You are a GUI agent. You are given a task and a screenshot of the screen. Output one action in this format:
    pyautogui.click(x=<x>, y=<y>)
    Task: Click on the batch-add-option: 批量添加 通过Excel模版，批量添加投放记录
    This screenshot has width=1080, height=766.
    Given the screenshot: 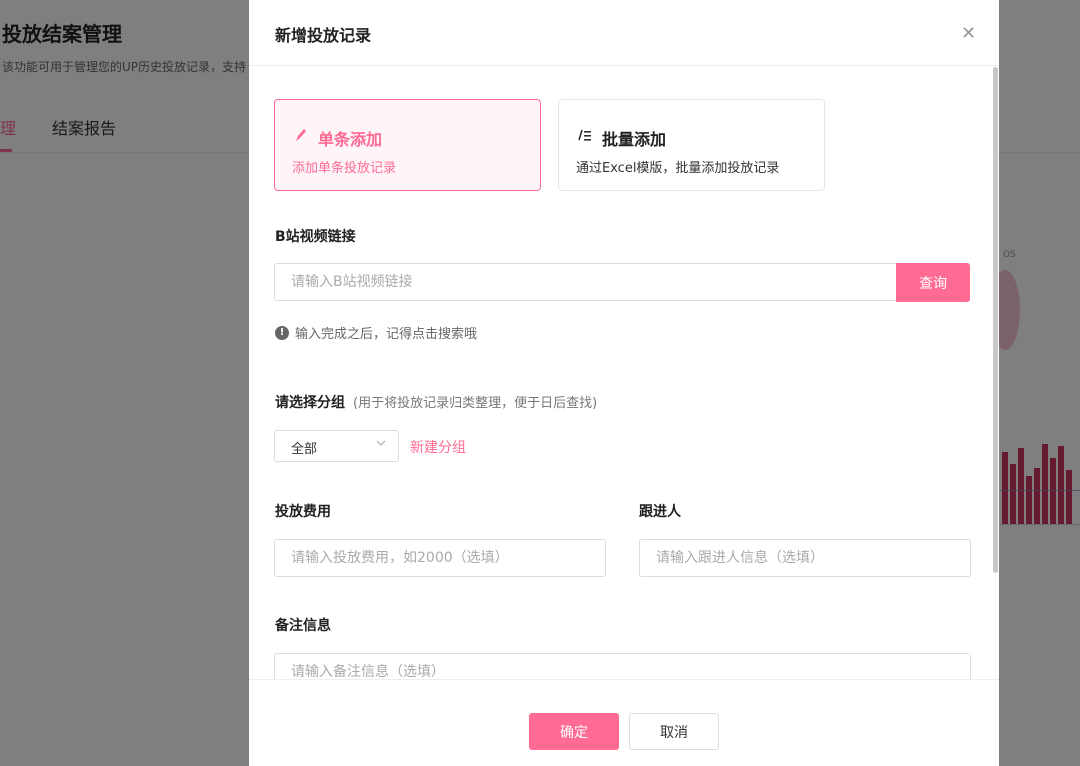 What is the action you would take?
    pyautogui.click(x=691, y=145)
    